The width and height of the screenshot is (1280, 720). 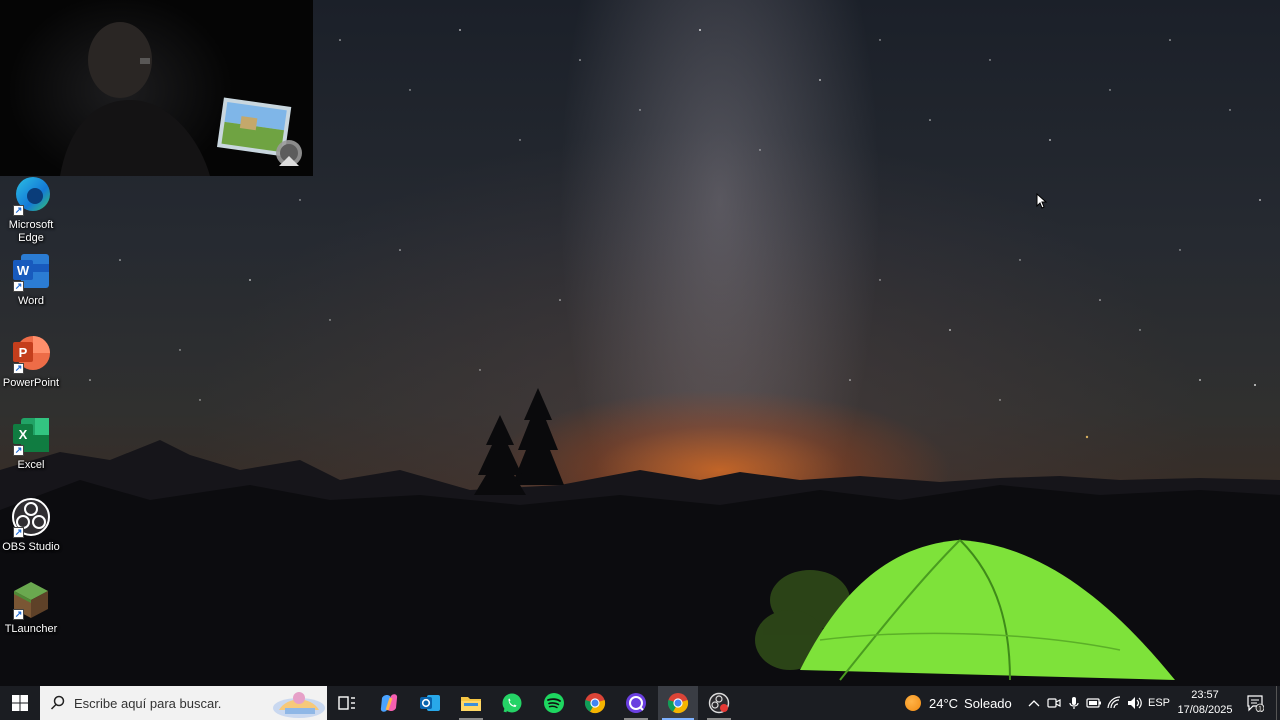 I want to click on excel-icon: X ↗, so click(x=31, y=436).